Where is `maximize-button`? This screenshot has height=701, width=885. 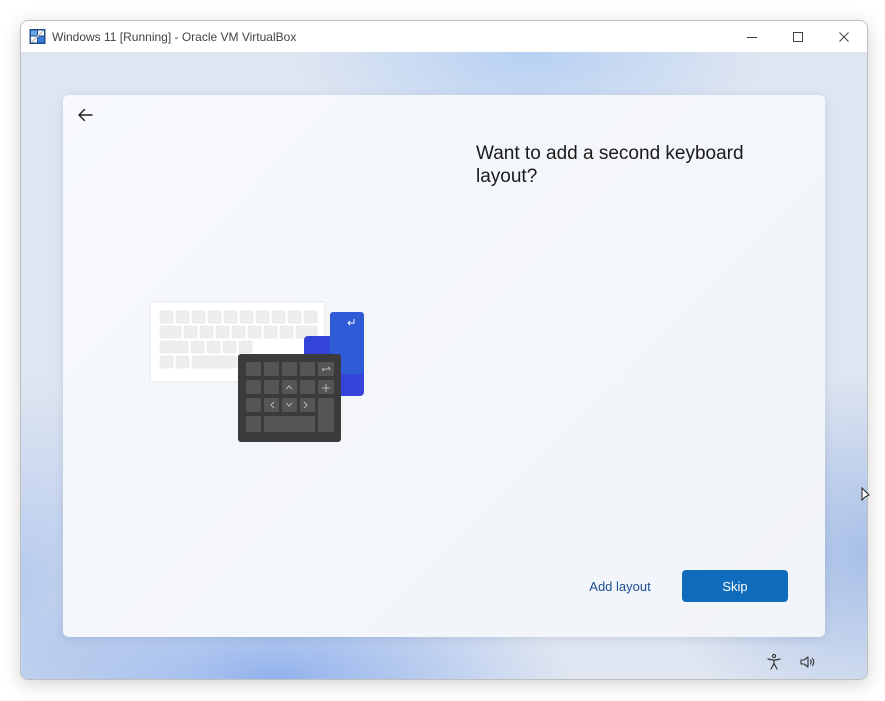
maximize-button is located at coordinates (798, 36).